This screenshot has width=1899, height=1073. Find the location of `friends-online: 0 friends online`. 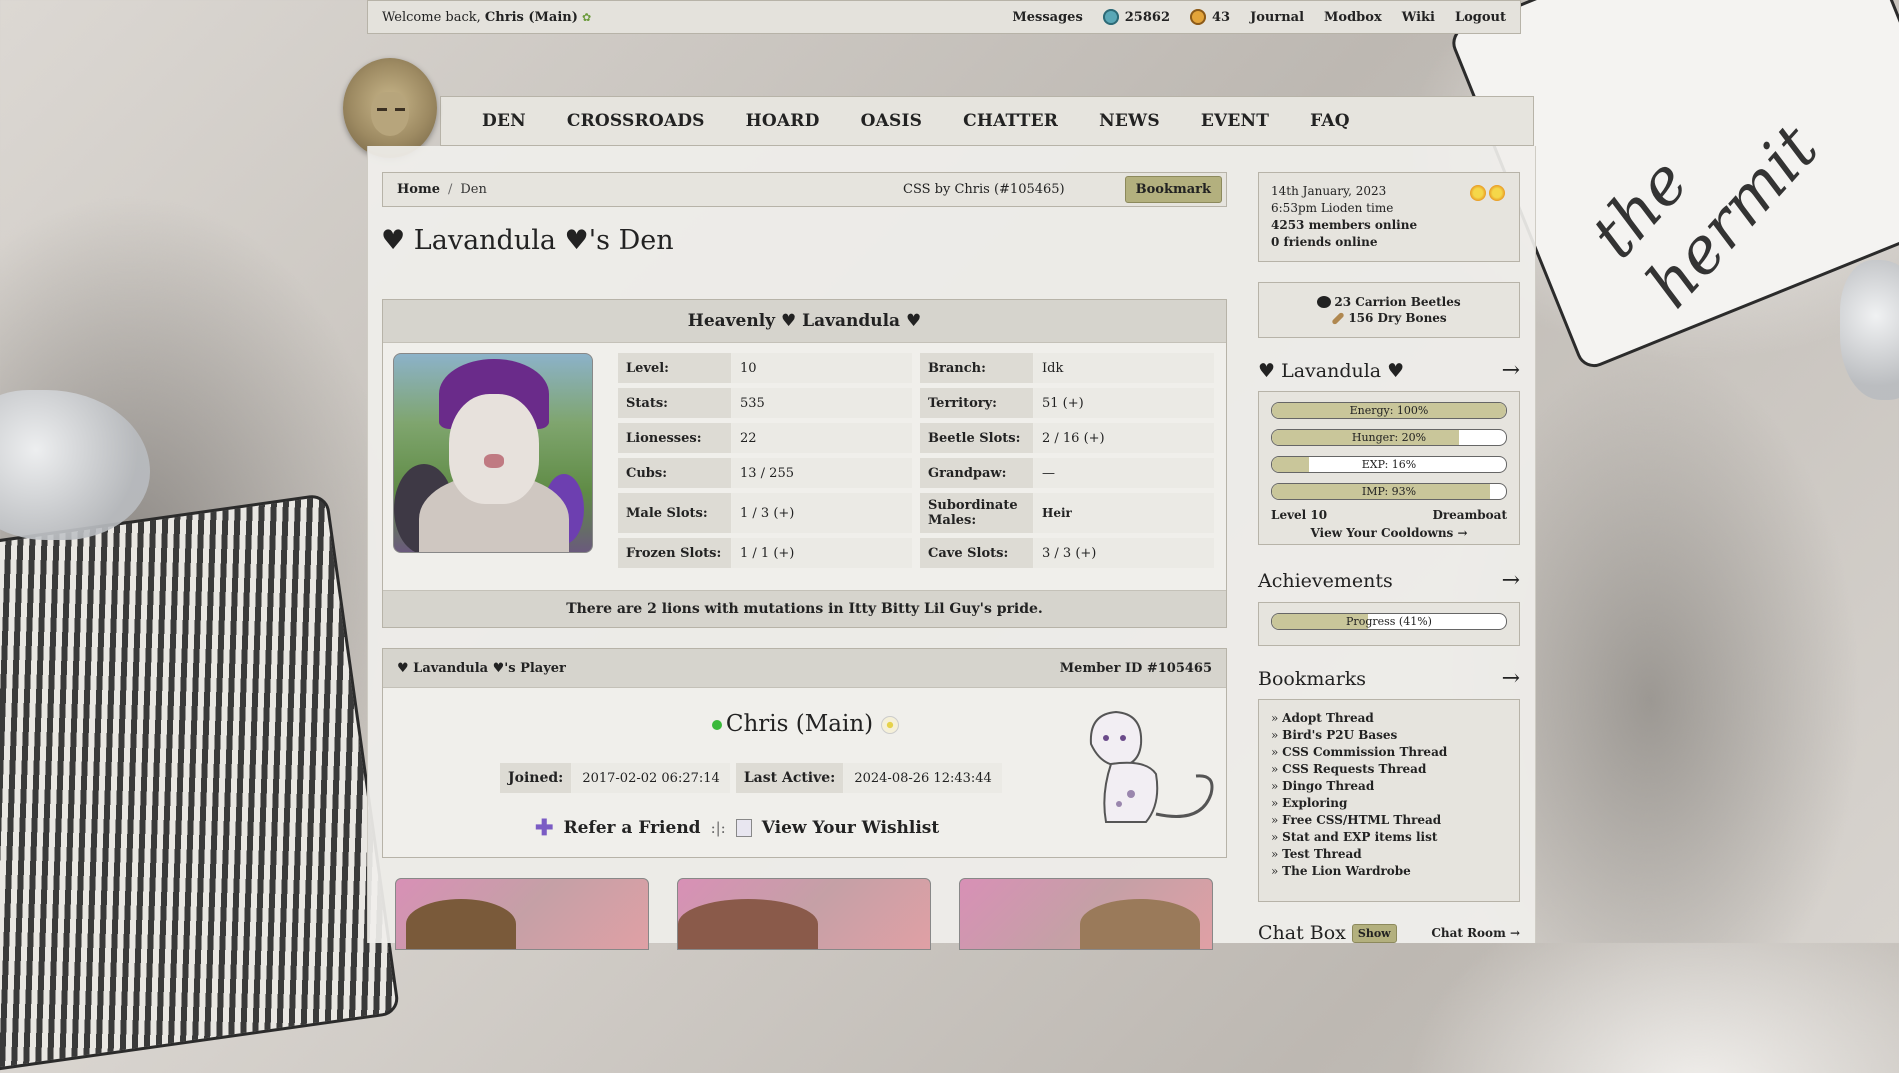

friends-online: 0 friends online is located at coordinates (1324, 242).